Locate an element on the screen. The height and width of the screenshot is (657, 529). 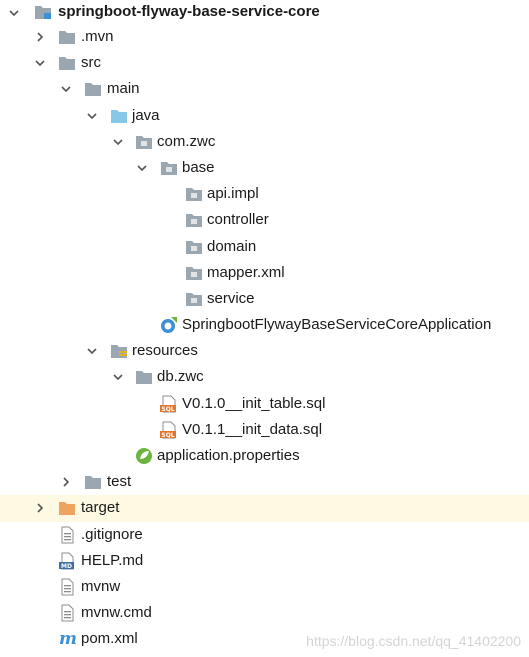
tree-node-label: pom.xml is located at coordinates (109, 639).